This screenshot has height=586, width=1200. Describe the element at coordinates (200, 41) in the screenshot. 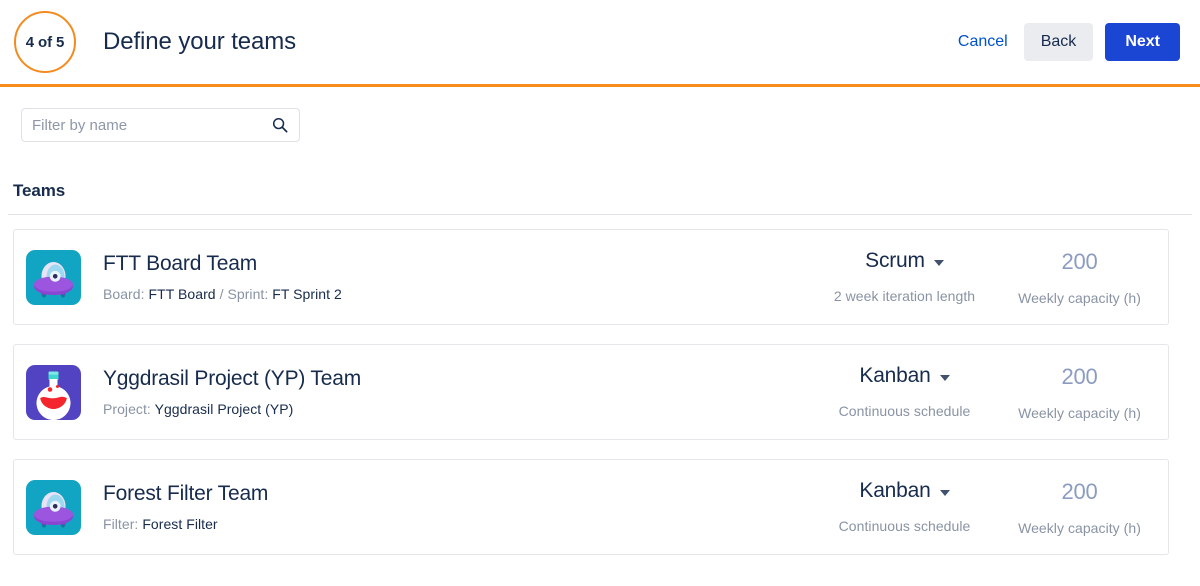

I see `page-title: Define your teams` at that location.